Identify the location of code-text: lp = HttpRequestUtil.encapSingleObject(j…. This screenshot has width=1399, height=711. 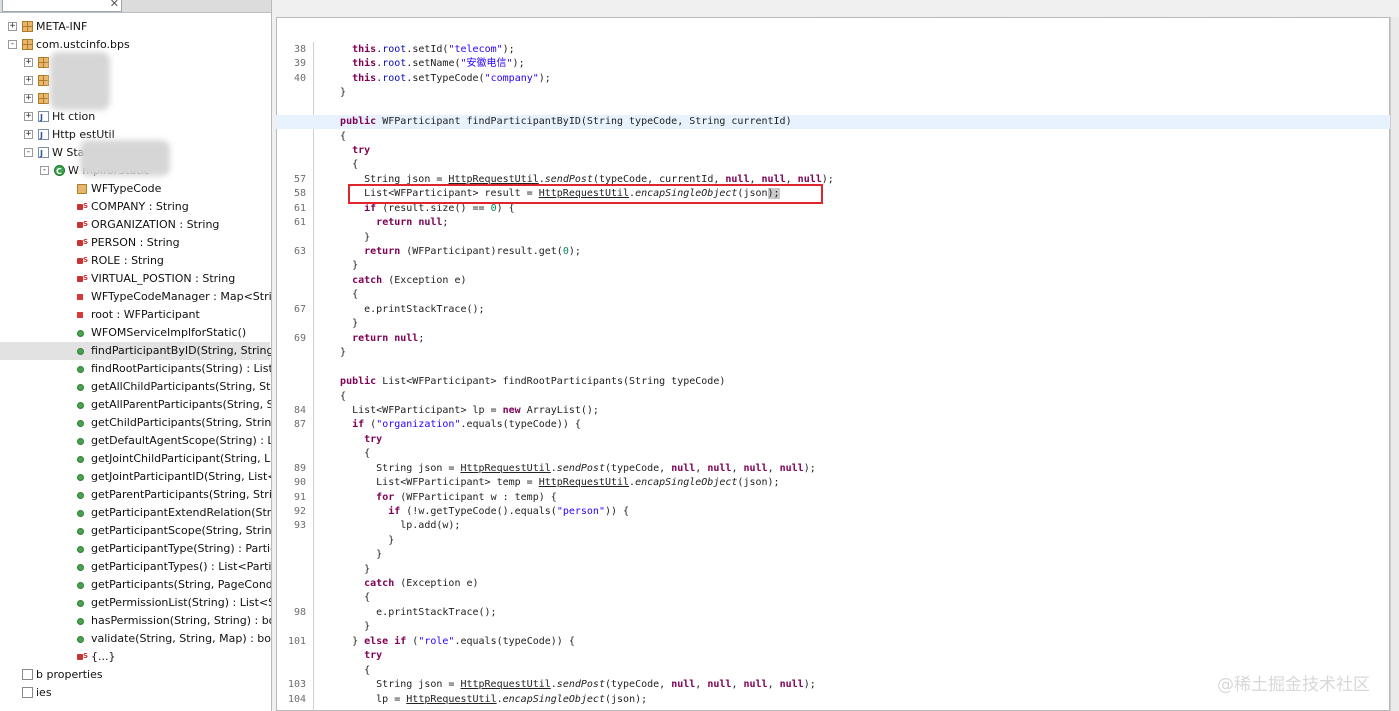
(488, 699).